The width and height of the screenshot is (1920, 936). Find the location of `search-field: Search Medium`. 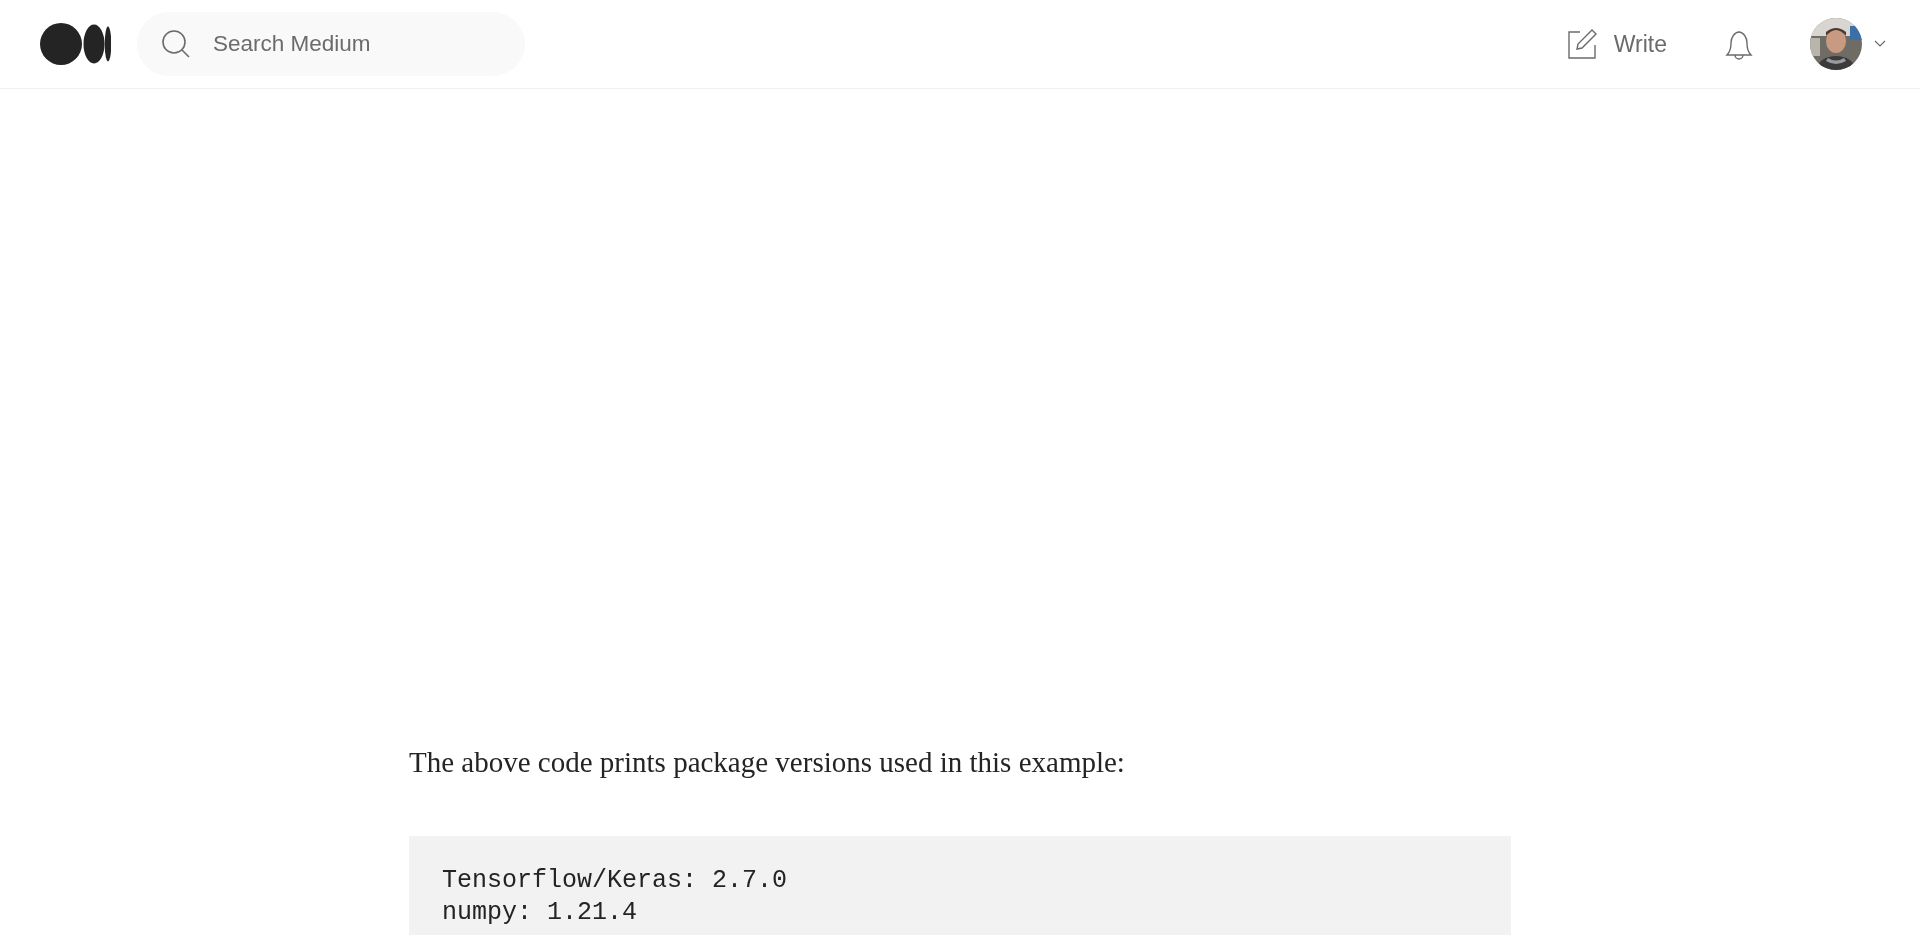

search-field: Search Medium is located at coordinates (331, 44).